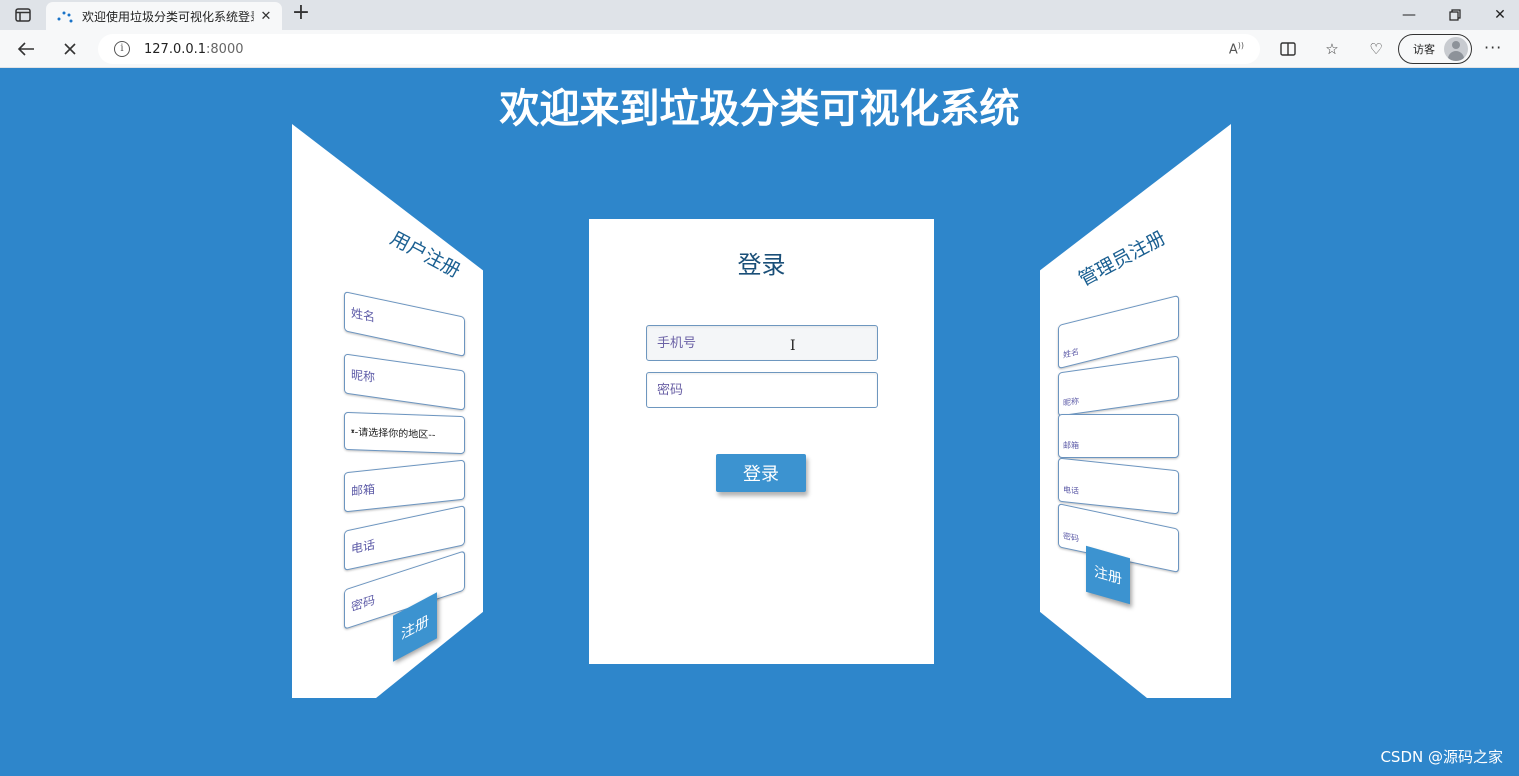  I want to click on browser-tab: 欢迎使用垃圾分类可视化系统登录 ✕, so click(164, 16).